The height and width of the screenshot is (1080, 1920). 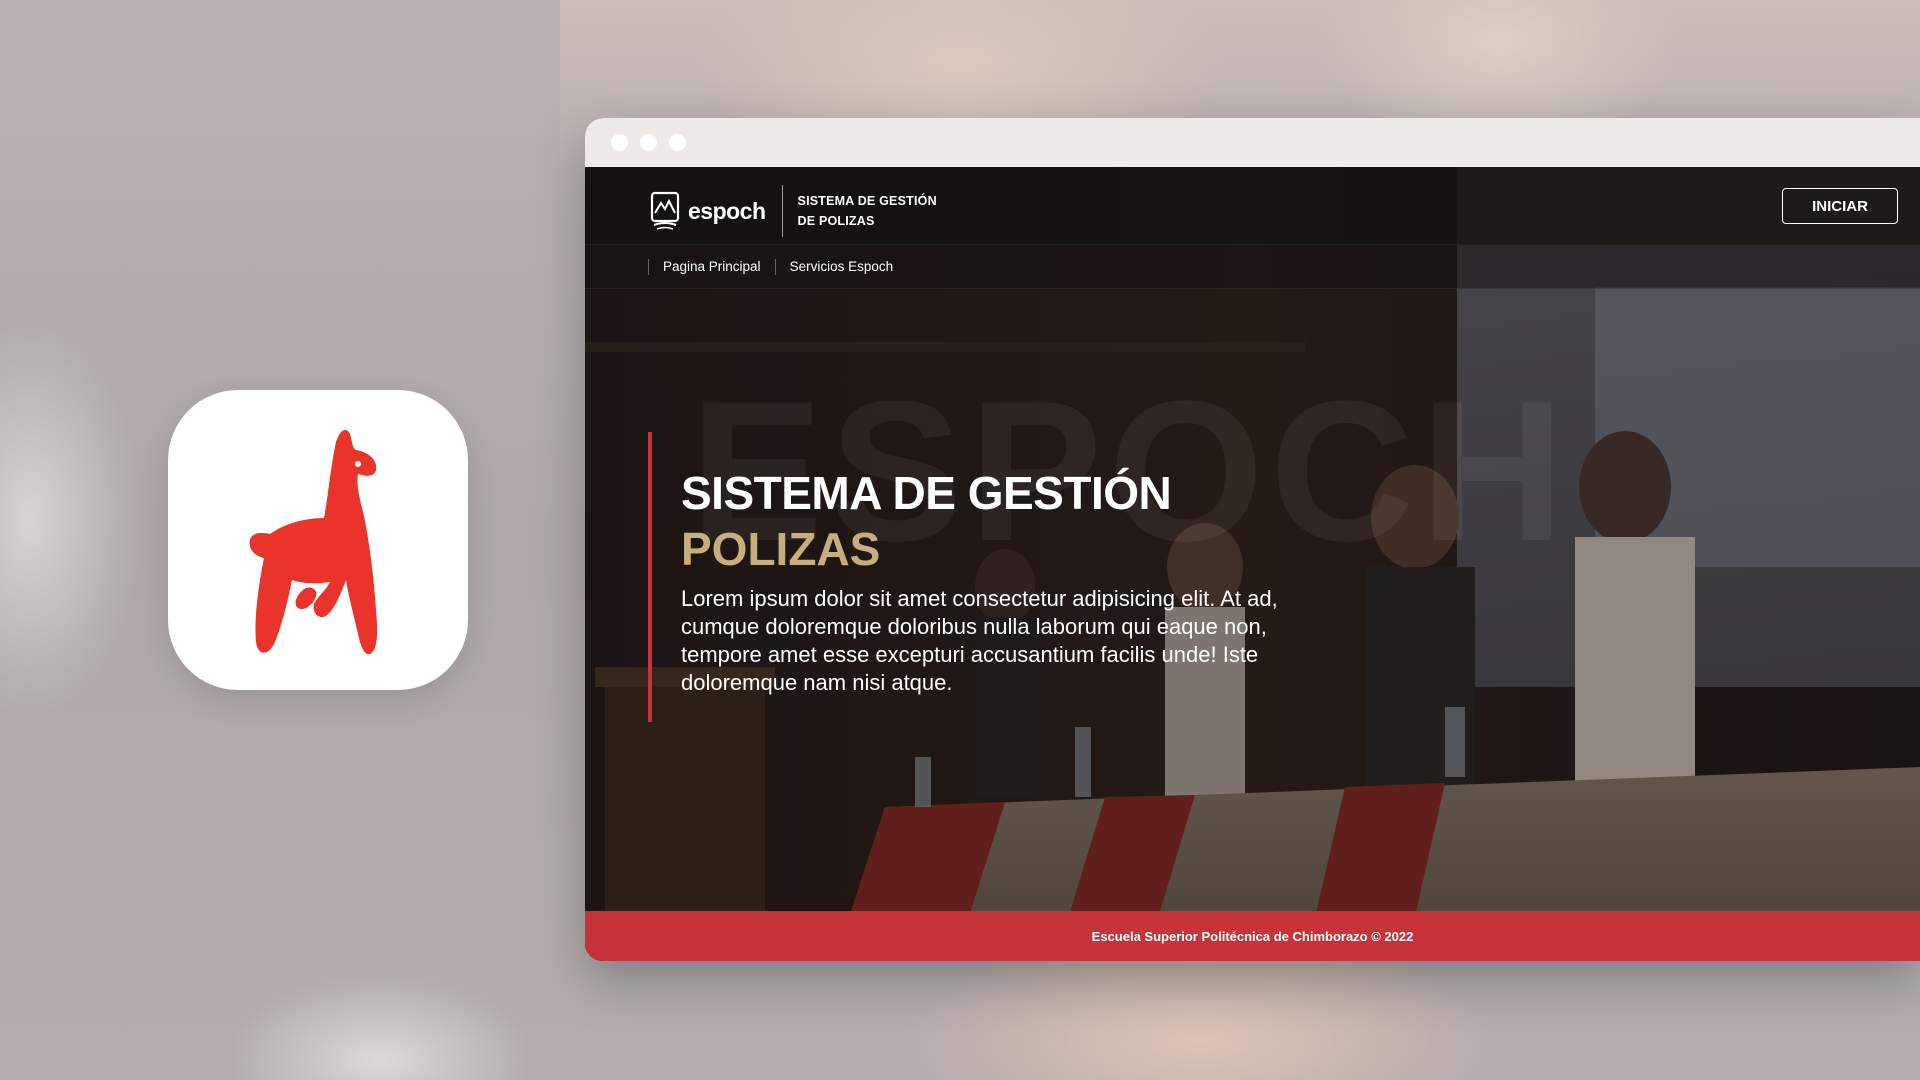 I want to click on browser-titlebar, so click(x=1252, y=142).